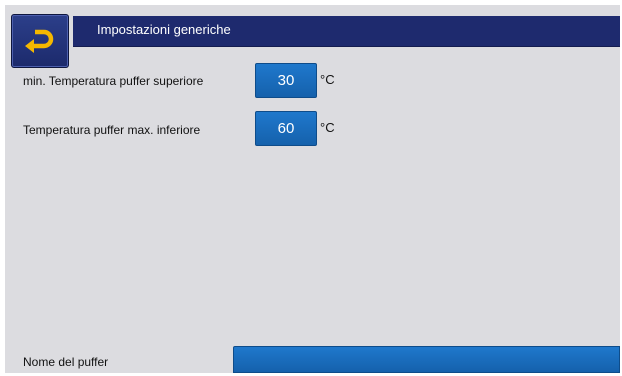  Describe the element at coordinates (286, 128) in the screenshot. I see `max-bottom-buffer-temp-value: 60` at that location.